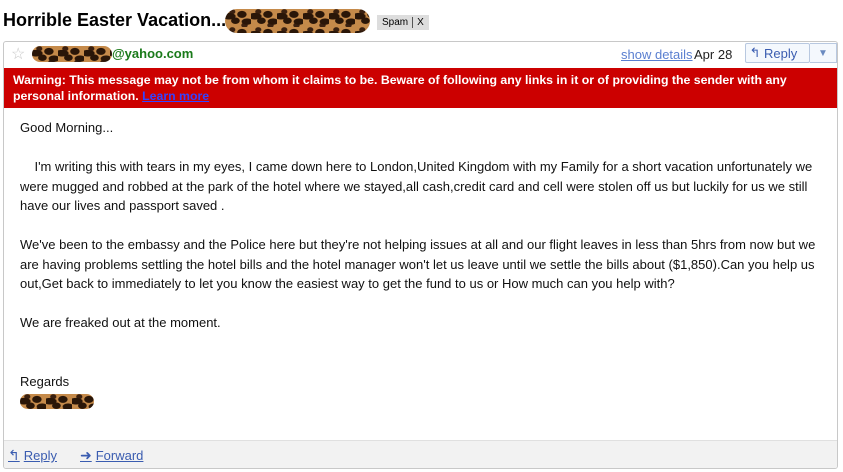  What do you see at coordinates (152, 53) in the screenshot?
I see `sender-email: @yahoo.com` at bounding box center [152, 53].